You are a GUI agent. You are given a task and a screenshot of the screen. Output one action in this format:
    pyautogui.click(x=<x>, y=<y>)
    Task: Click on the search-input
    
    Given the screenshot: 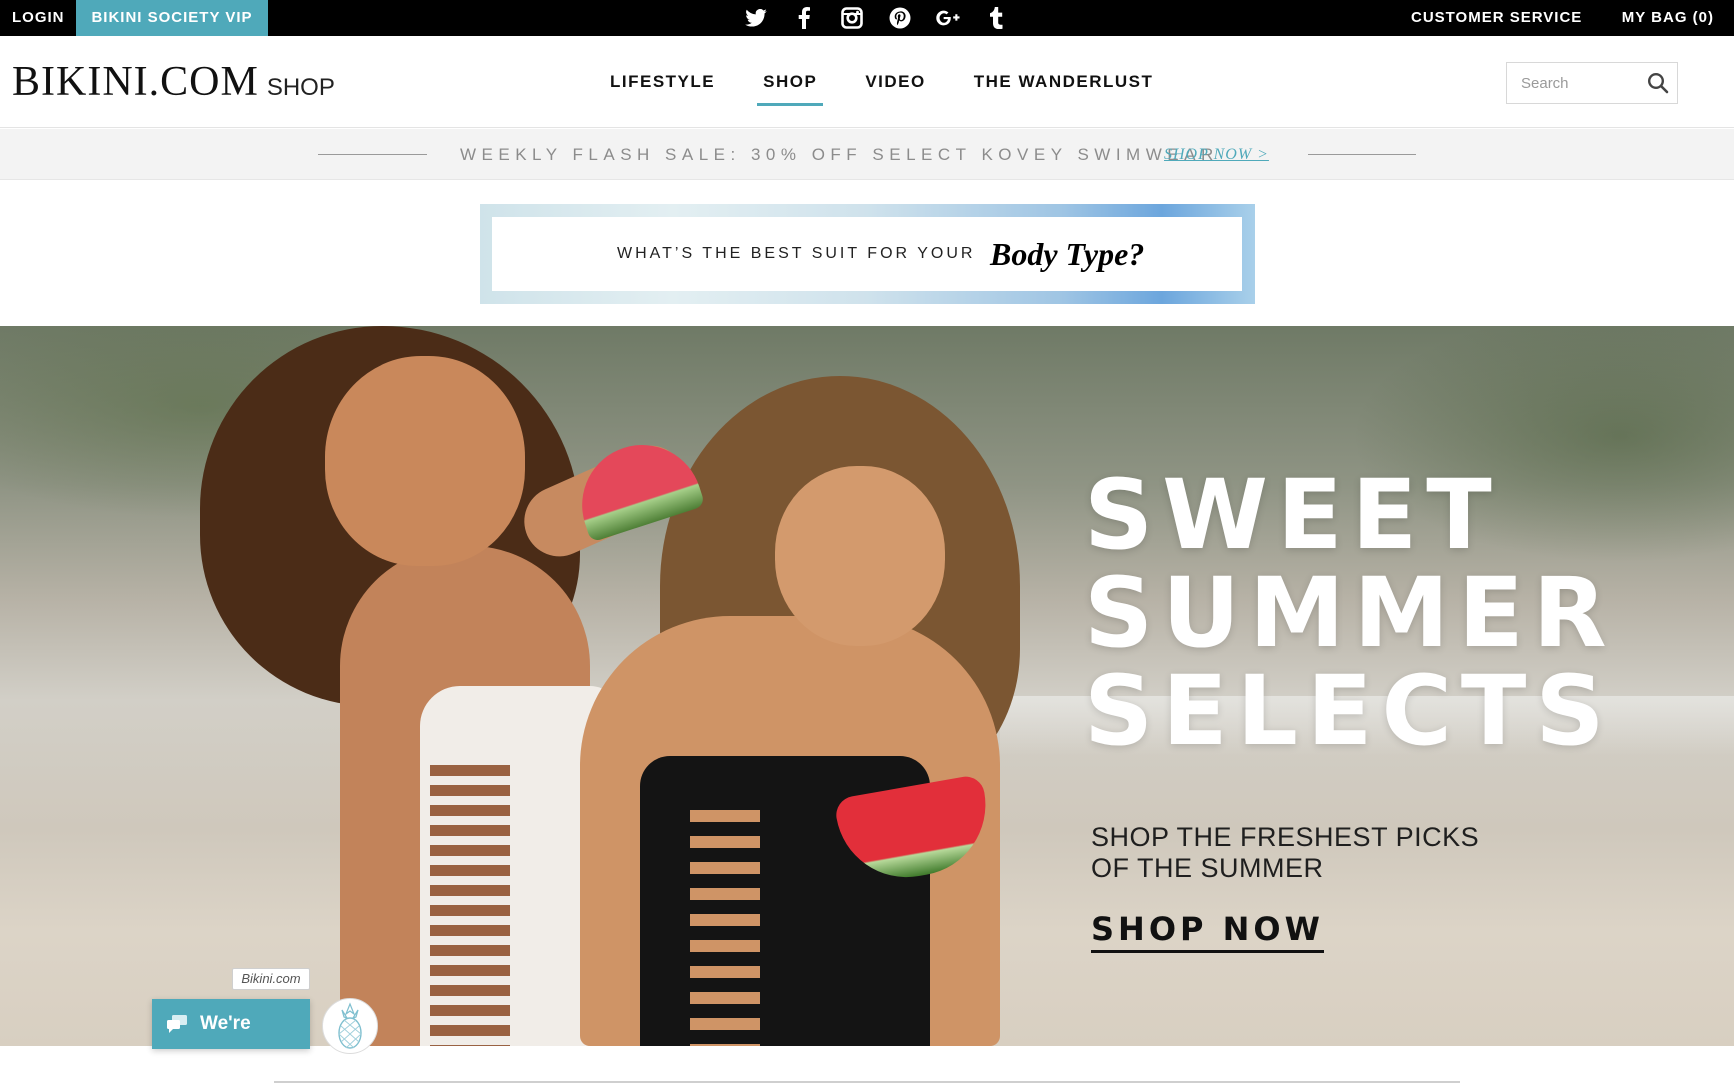 What is the action you would take?
    pyautogui.click(x=1577, y=83)
    